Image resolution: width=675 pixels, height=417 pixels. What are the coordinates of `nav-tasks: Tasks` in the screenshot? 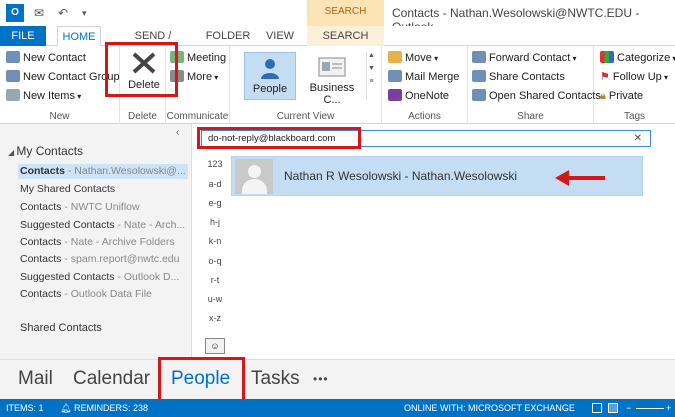 It's located at (275, 379).